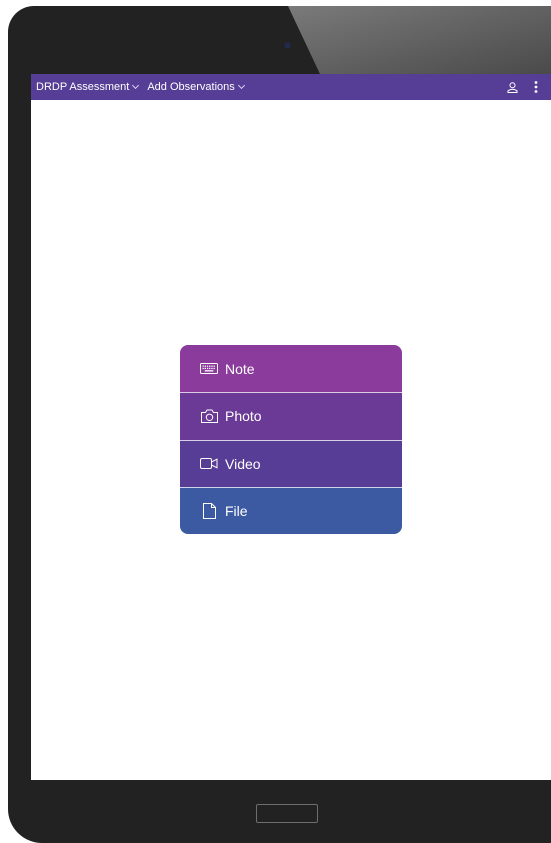  Describe the element at coordinates (287, 45) in the screenshot. I see `front-camera` at that location.